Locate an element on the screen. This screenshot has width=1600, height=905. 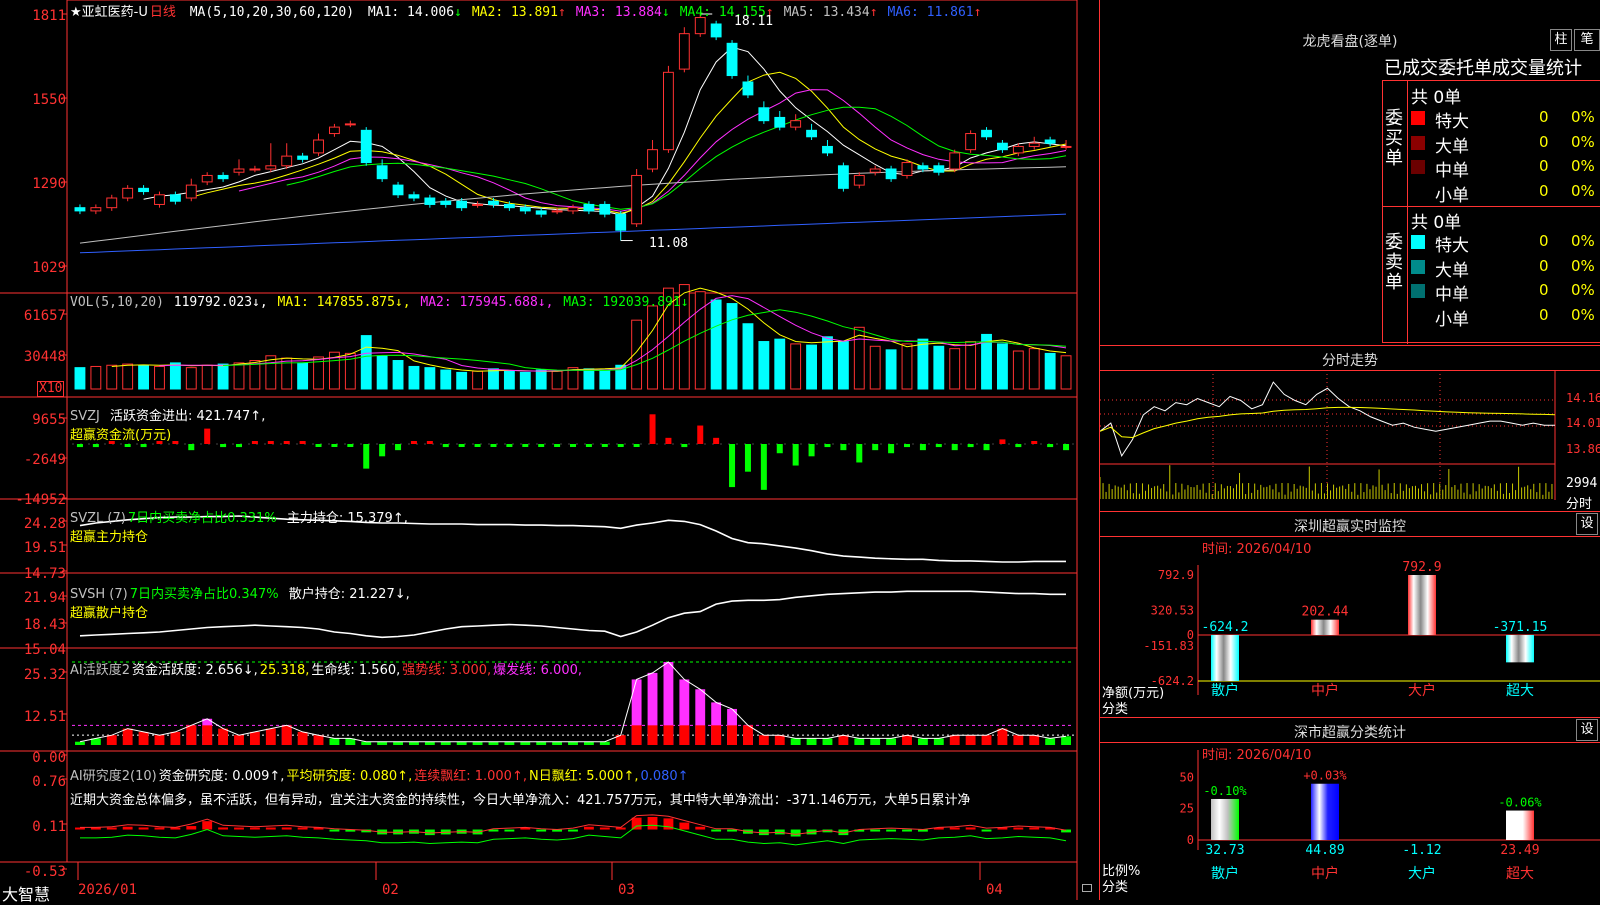
intraday-chart is located at coordinates (1350, 440).